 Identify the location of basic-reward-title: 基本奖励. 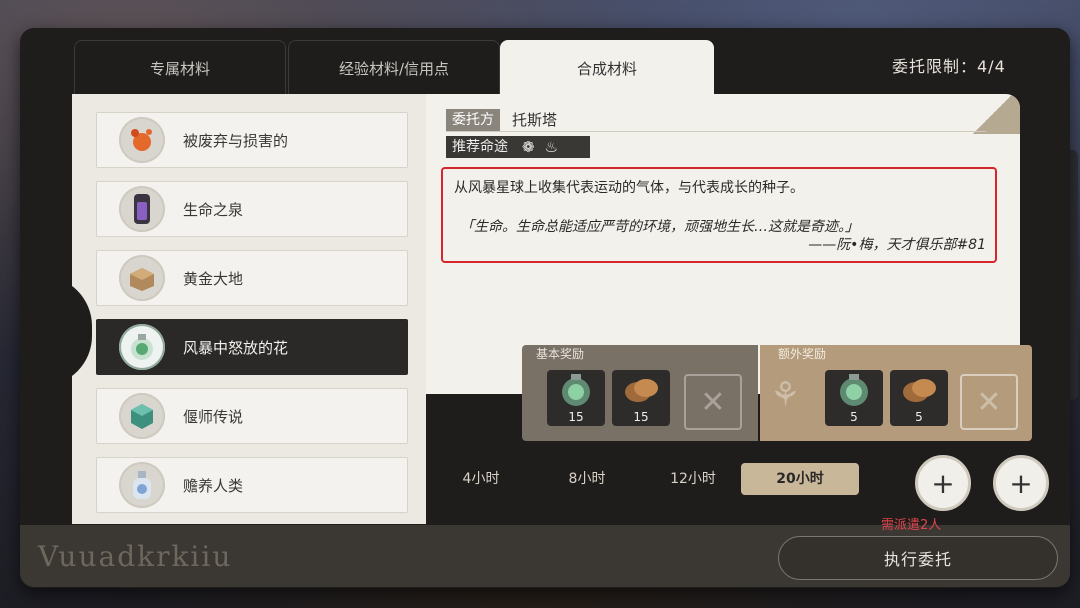
(560, 354).